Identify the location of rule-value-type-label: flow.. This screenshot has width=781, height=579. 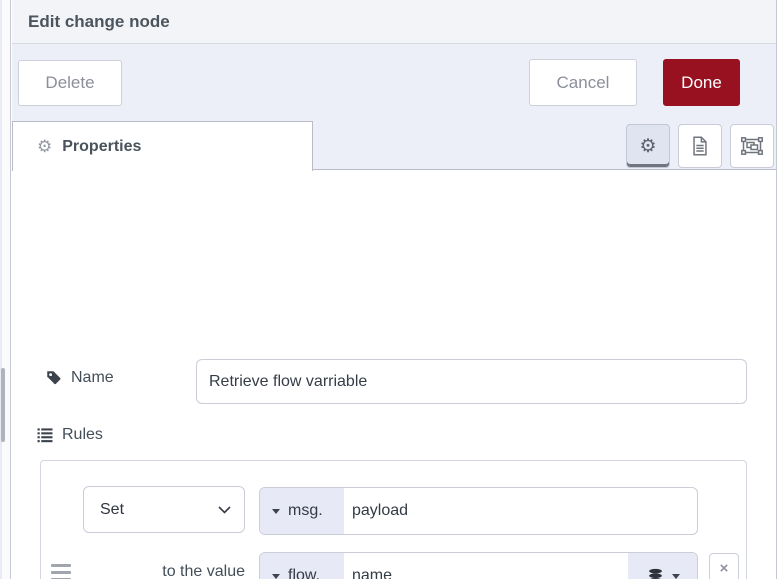
(304, 573).